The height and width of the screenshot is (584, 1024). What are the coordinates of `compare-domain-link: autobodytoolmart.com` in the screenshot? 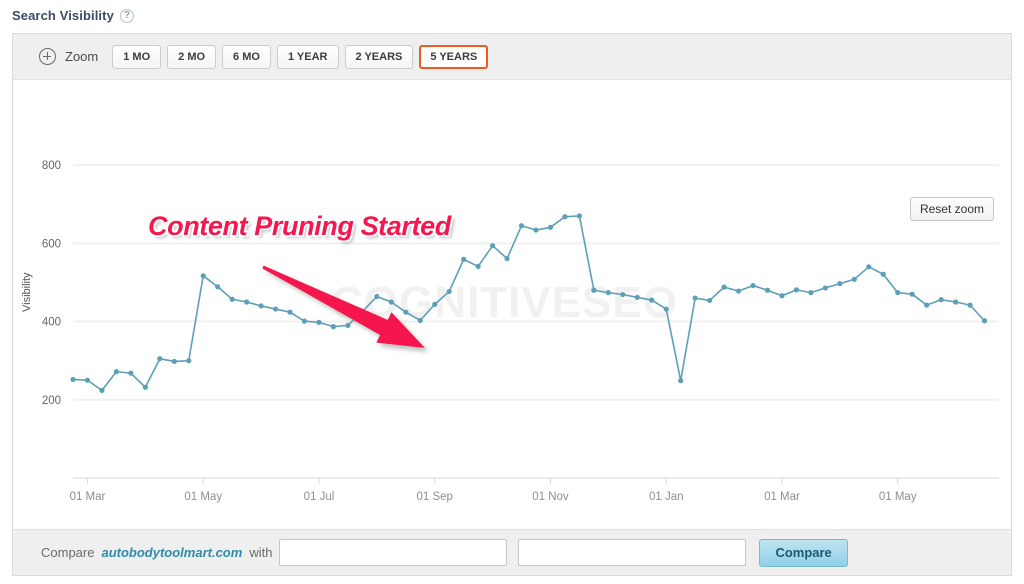 It's located at (171, 552).